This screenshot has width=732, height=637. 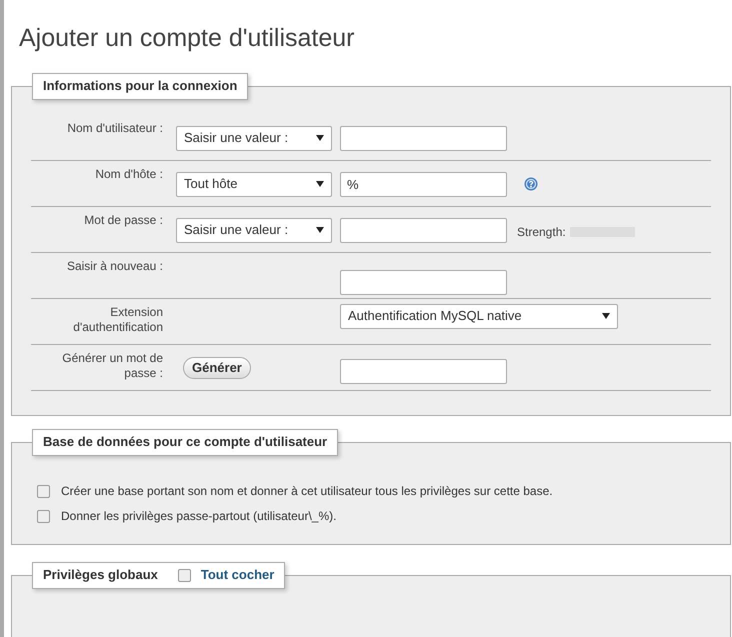 What do you see at coordinates (185, 442) in the screenshot?
I see `section-legend: Base de données pour ce compte d'utilisateur` at bounding box center [185, 442].